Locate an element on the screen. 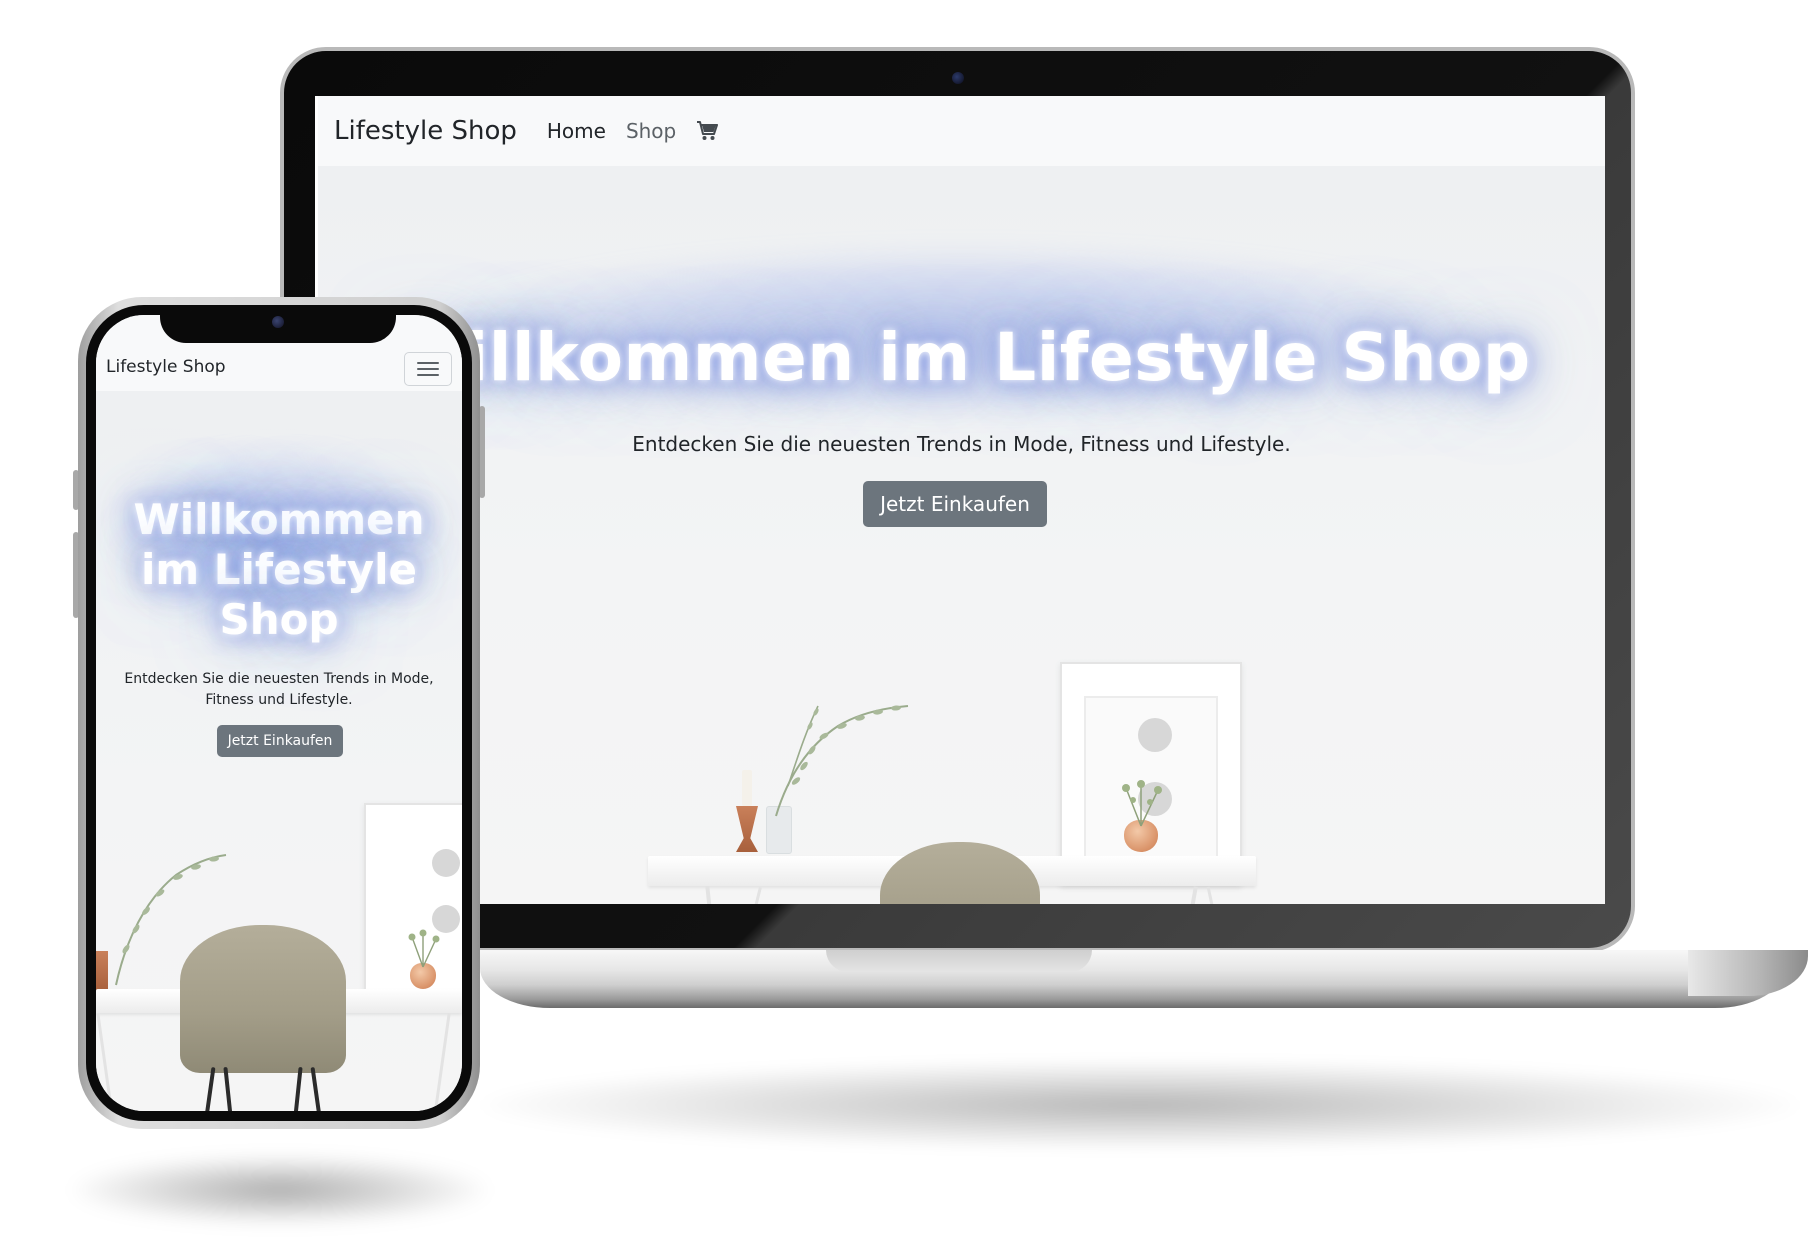 The height and width of the screenshot is (1260, 1820). mobile-potted-plant is located at coordinates (424, 948).